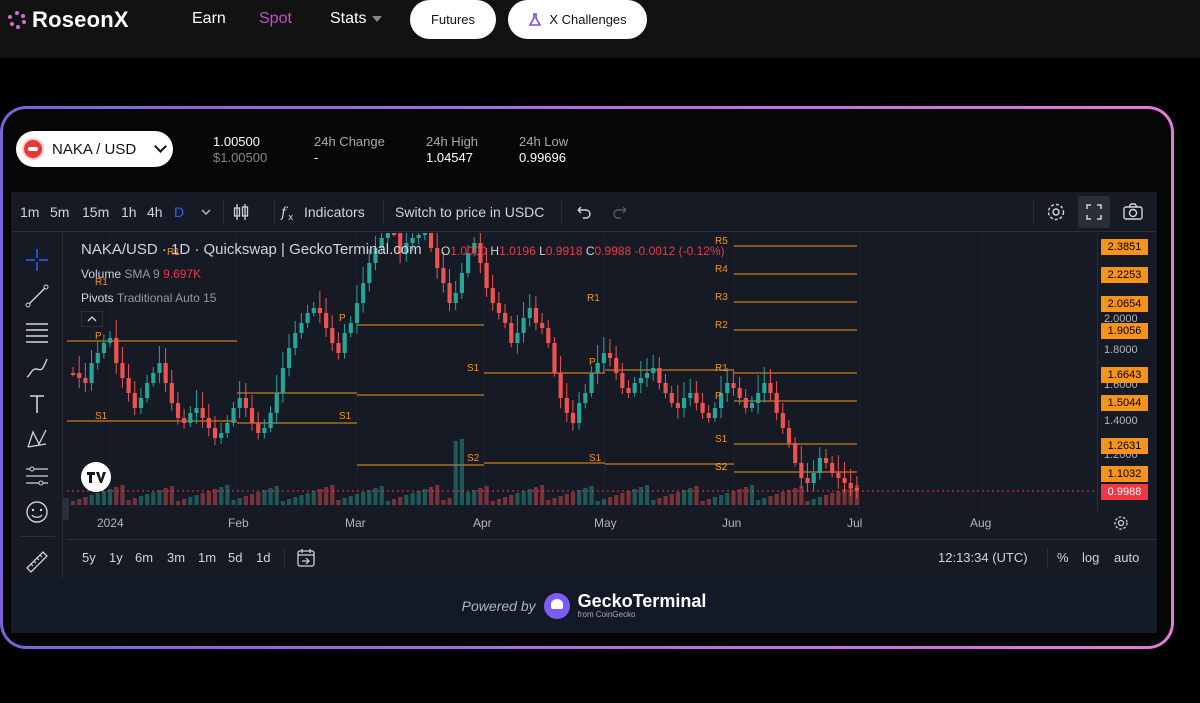 Image resolution: width=1200 pixels, height=703 pixels. I want to click on x-challenges-button: X Challenges, so click(577, 19).